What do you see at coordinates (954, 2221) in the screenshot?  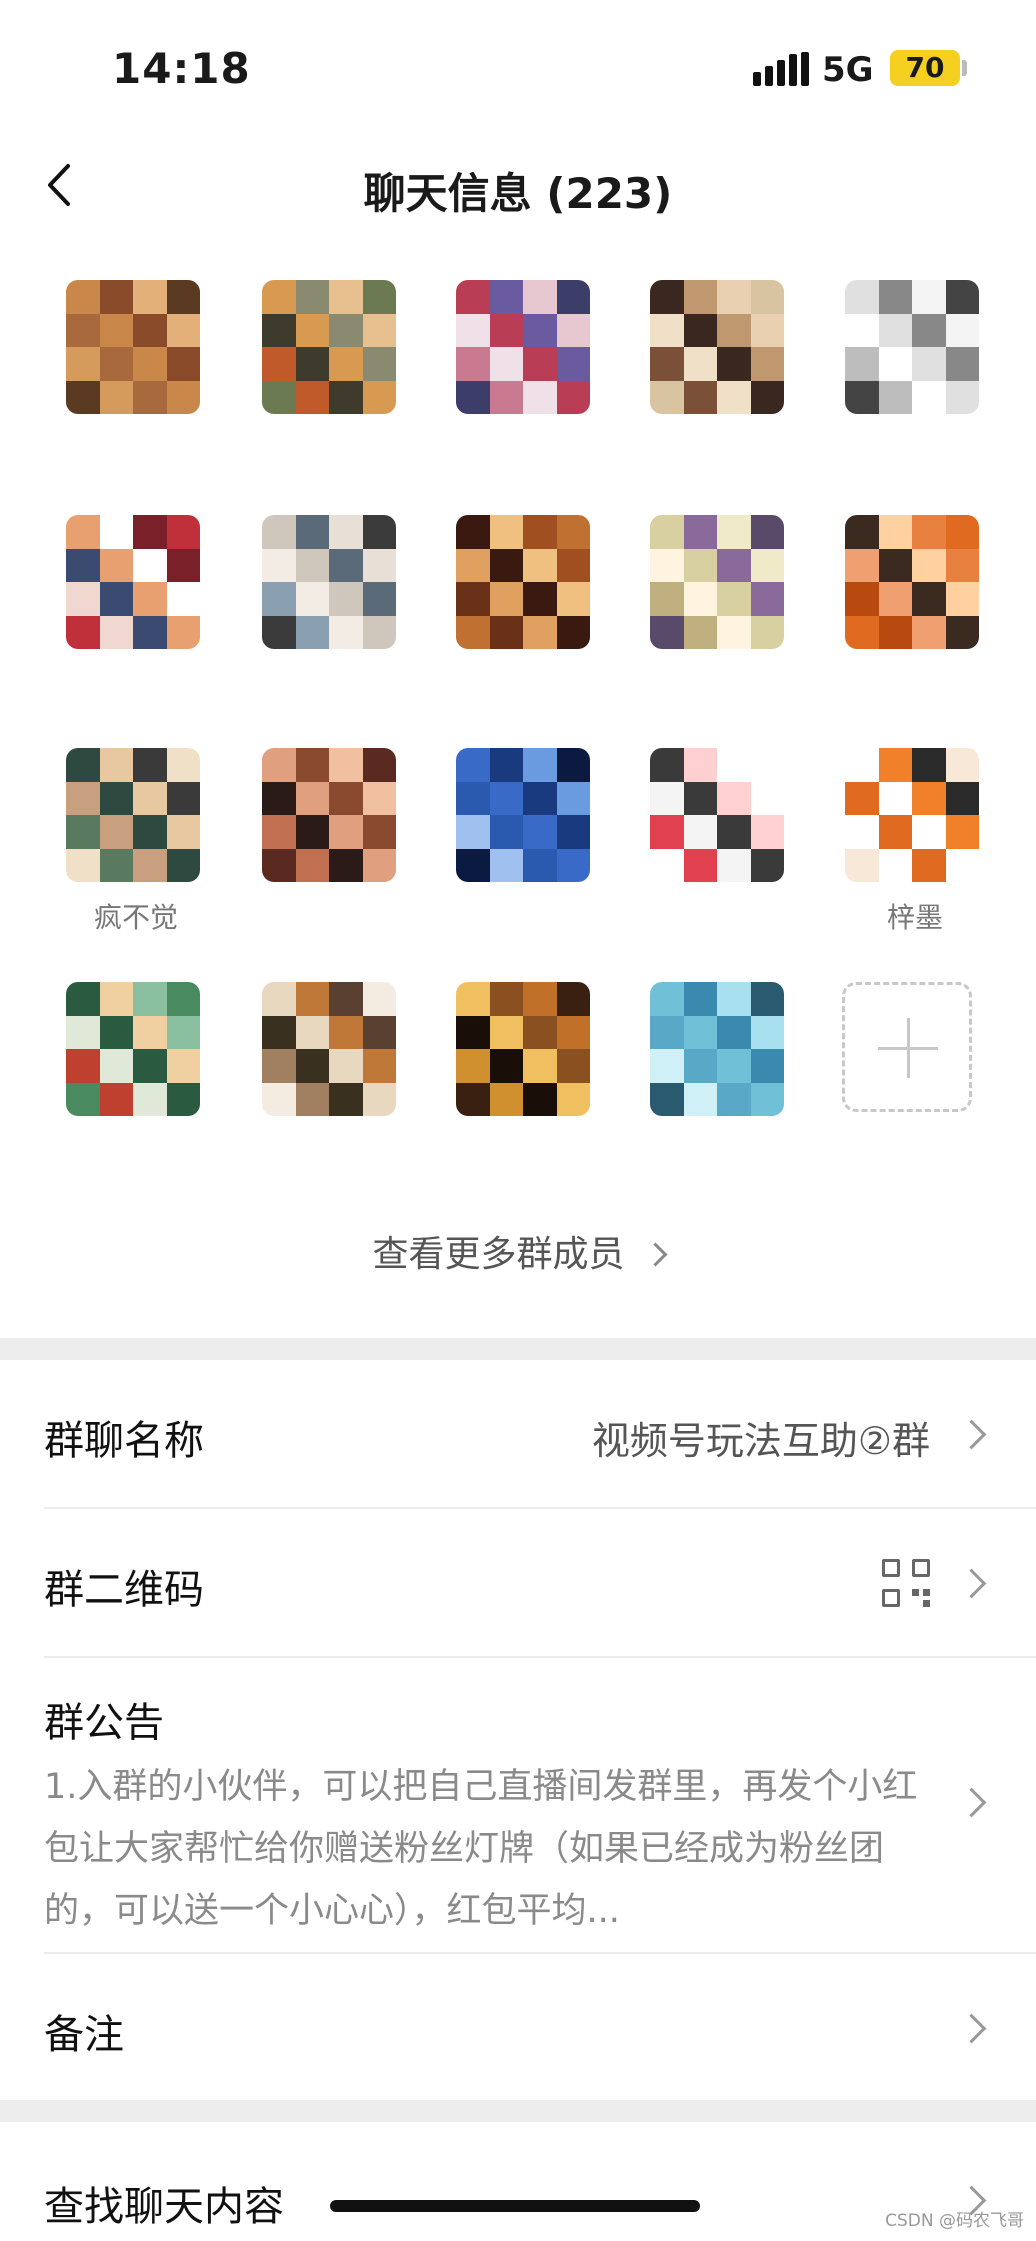 I see `watermark: CSDN @码农飞哥` at bounding box center [954, 2221].